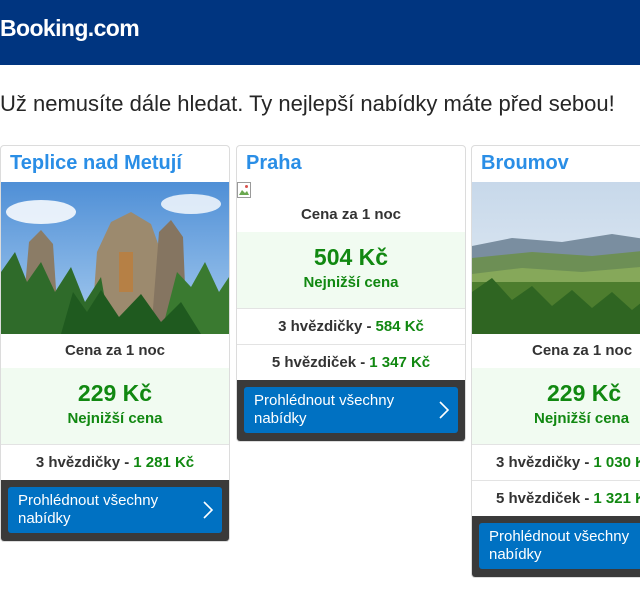 The height and width of the screenshot is (600, 640). Describe the element at coordinates (351, 164) in the screenshot. I see `destination-title-link: Praha` at that location.